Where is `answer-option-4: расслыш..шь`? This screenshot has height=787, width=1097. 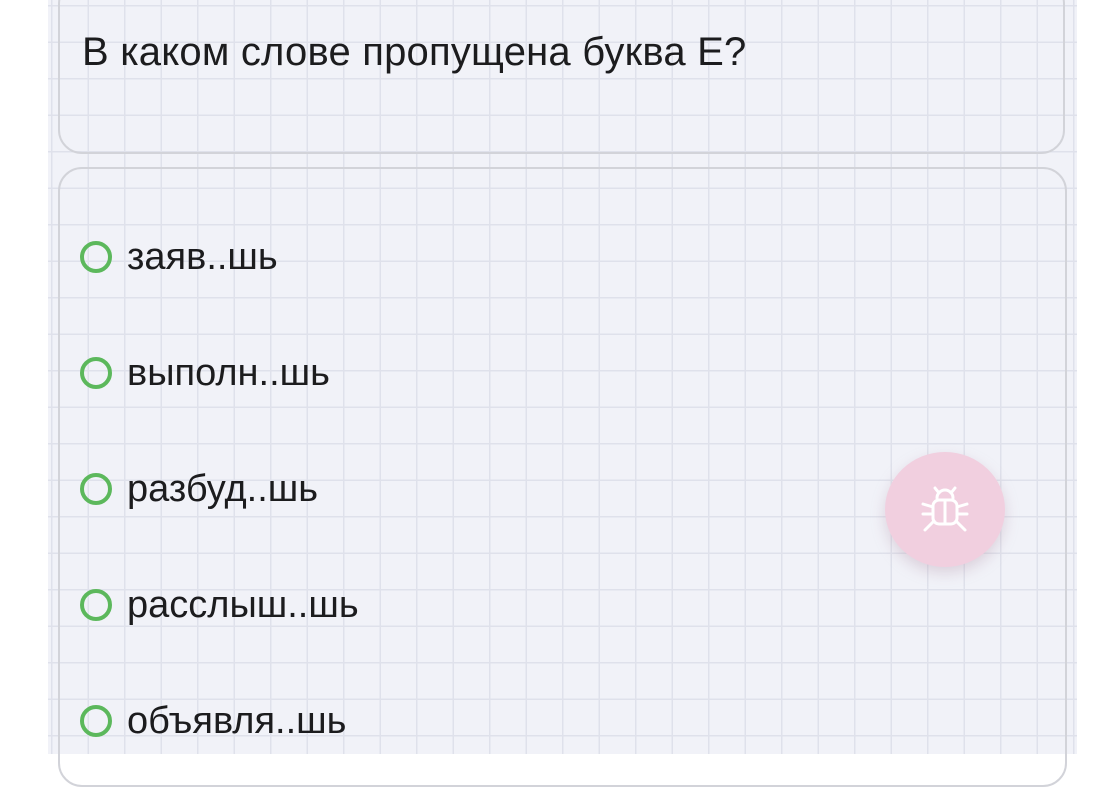 answer-option-4: расслыш..шь is located at coordinates (219, 605).